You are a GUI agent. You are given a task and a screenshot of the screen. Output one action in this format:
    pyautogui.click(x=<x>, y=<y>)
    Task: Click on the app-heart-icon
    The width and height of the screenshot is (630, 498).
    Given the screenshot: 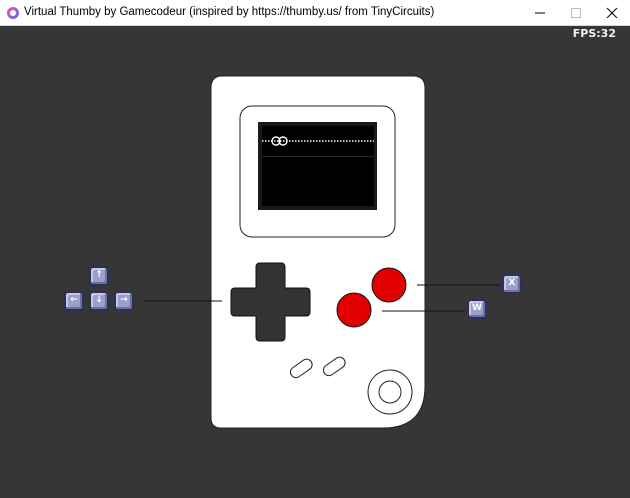 What is the action you would take?
    pyautogui.click(x=13, y=13)
    